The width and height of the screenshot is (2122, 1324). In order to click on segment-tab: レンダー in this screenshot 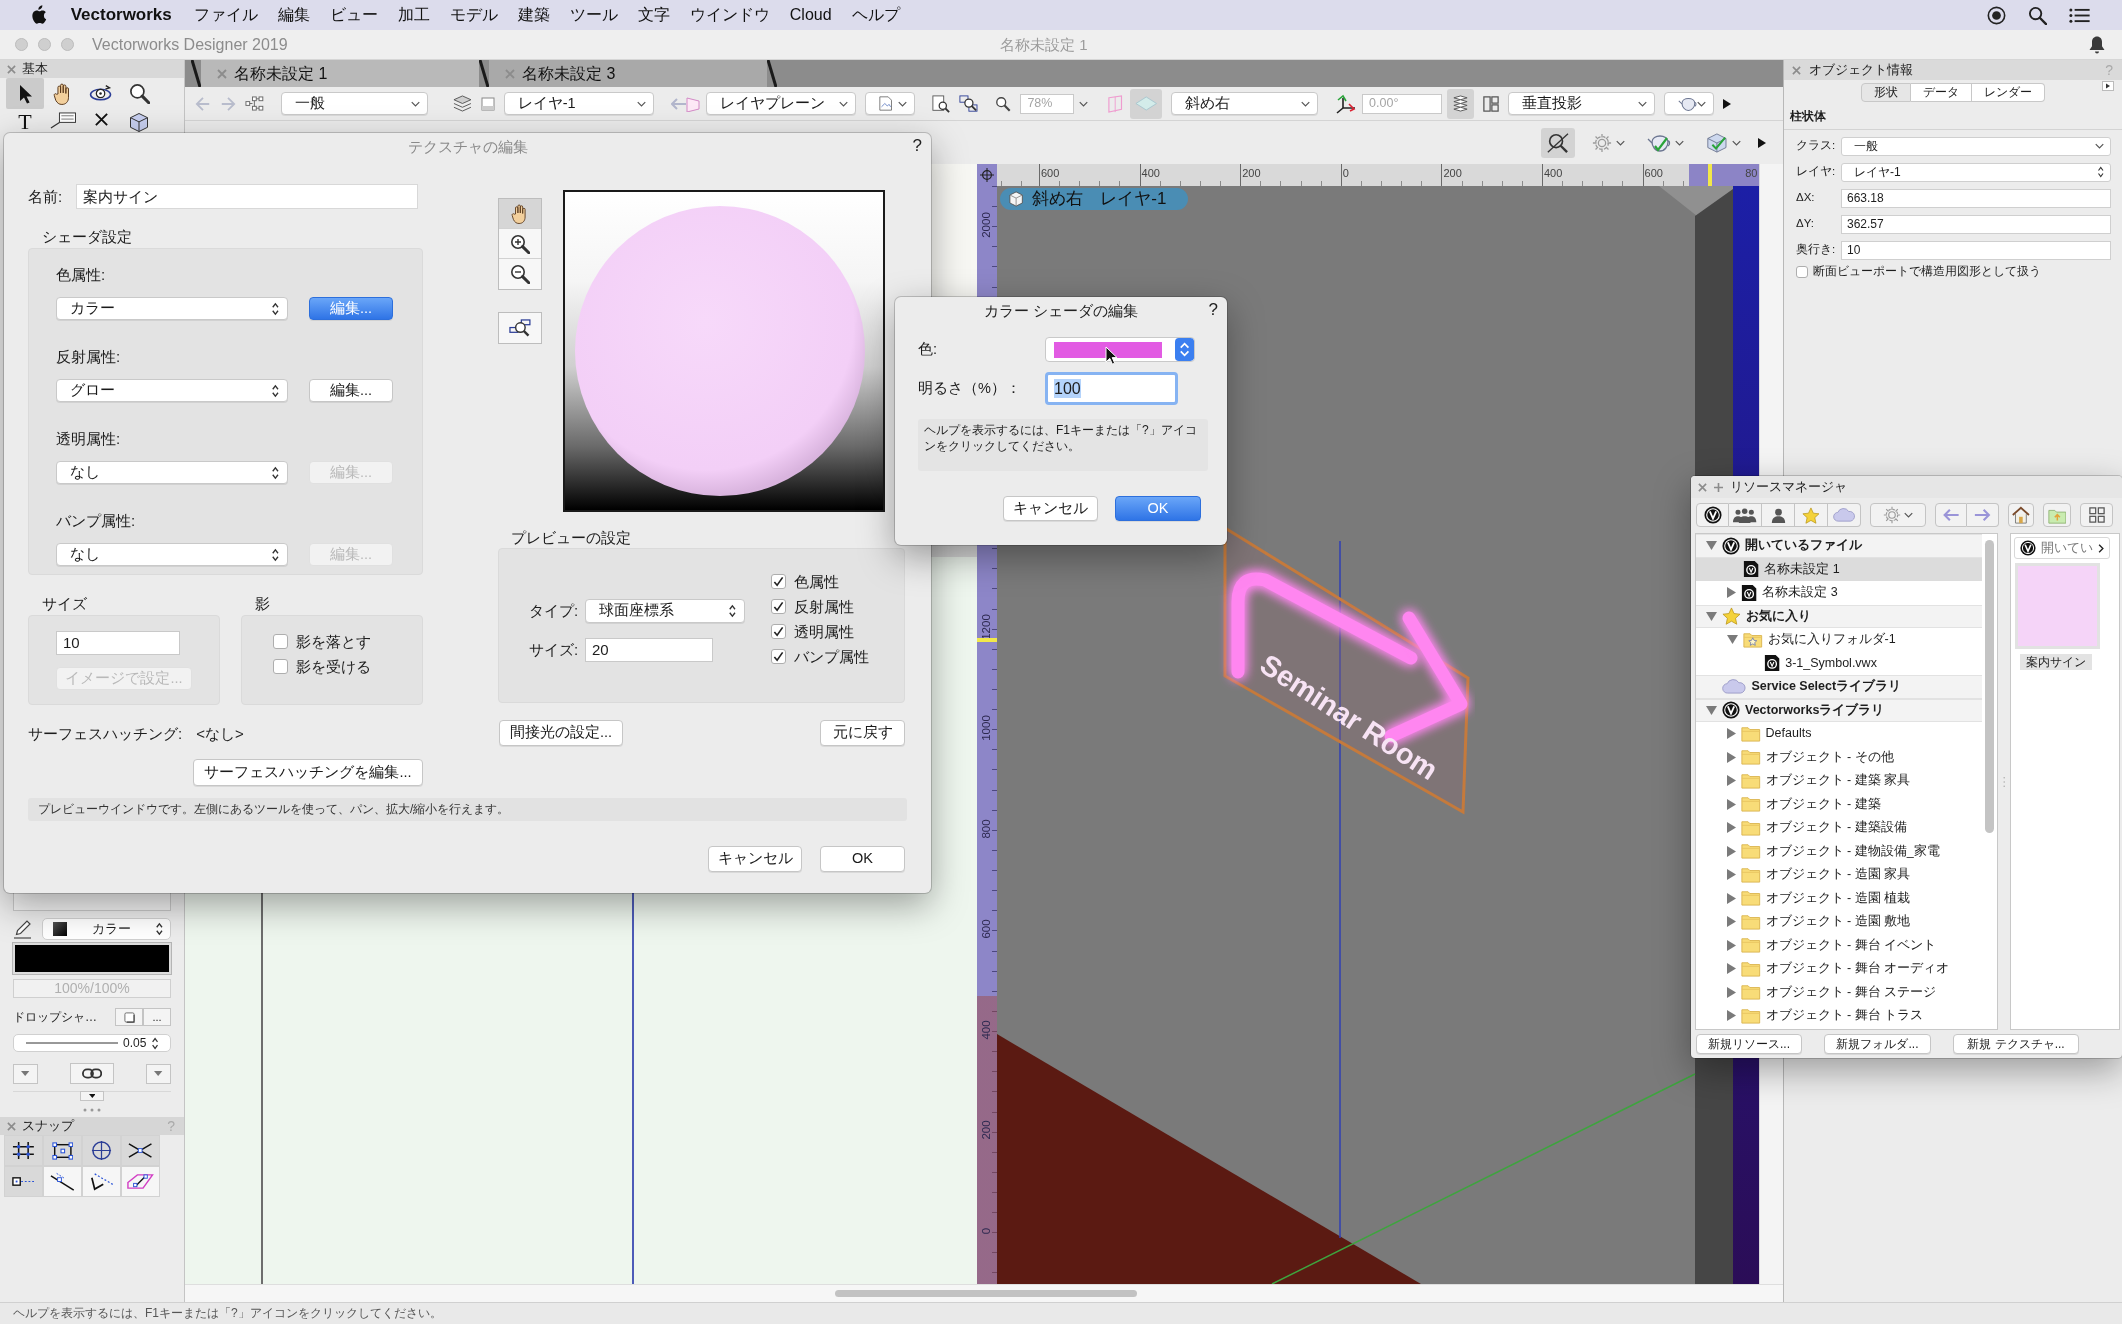, I will do `click(2008, 92)`.